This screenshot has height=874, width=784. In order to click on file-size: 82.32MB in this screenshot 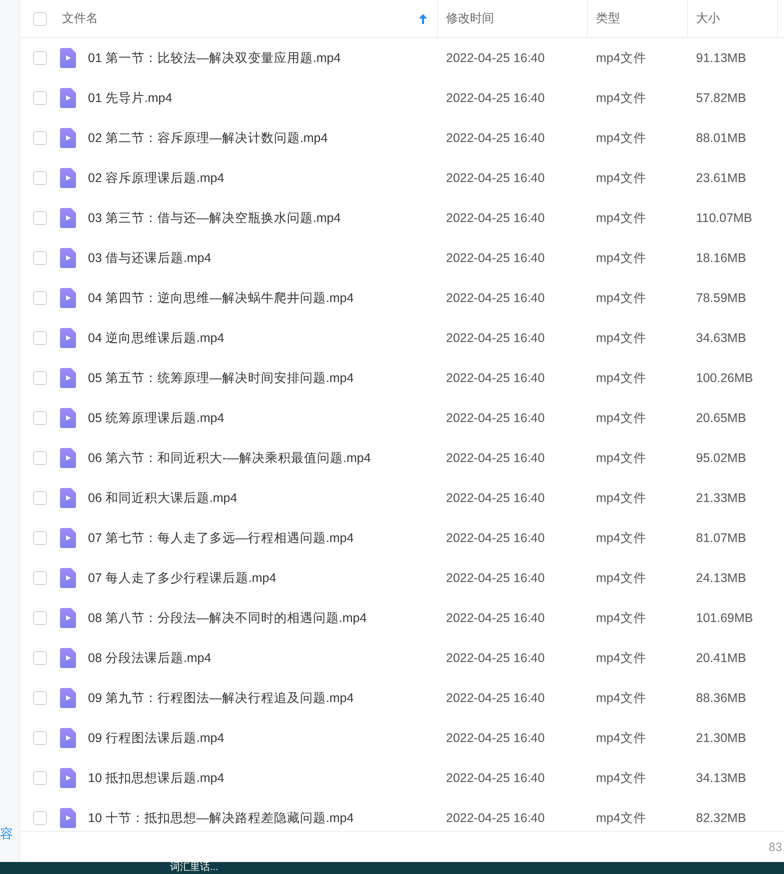, I will do `click(721, 818)`.